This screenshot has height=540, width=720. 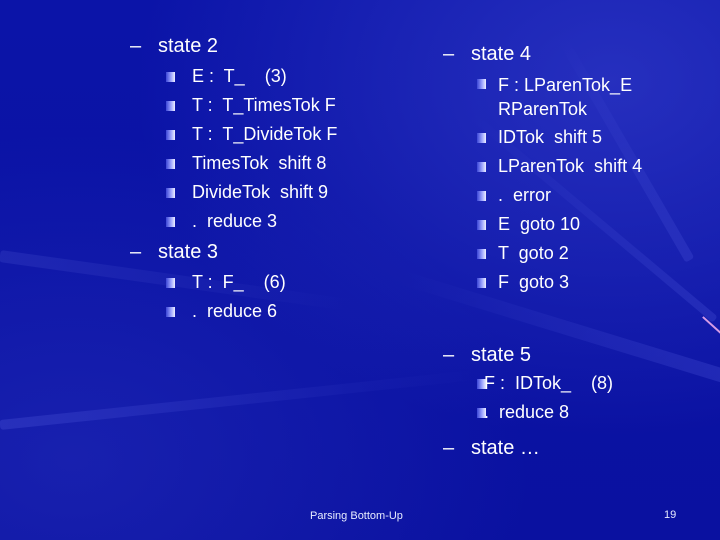 What do you see at coordinates (525, 195) in the screenshot?
I see `item-text: . error` at bounding box center [525, 195].